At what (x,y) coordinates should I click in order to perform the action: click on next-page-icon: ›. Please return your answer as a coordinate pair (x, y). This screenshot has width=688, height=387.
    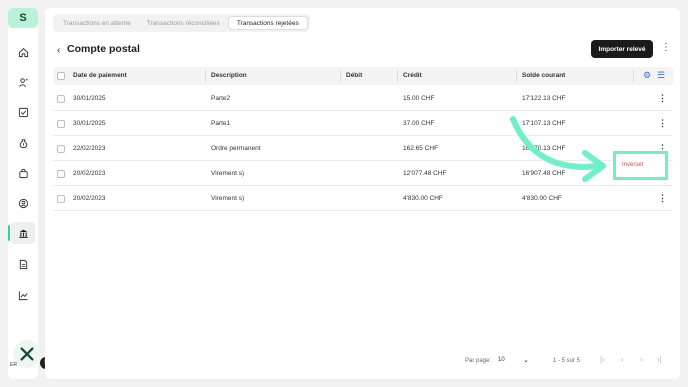
    Looking at the image, I should click on (641, 359).